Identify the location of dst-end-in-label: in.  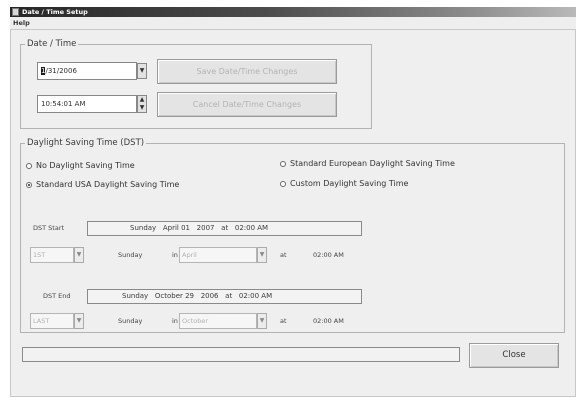
(175, 321).